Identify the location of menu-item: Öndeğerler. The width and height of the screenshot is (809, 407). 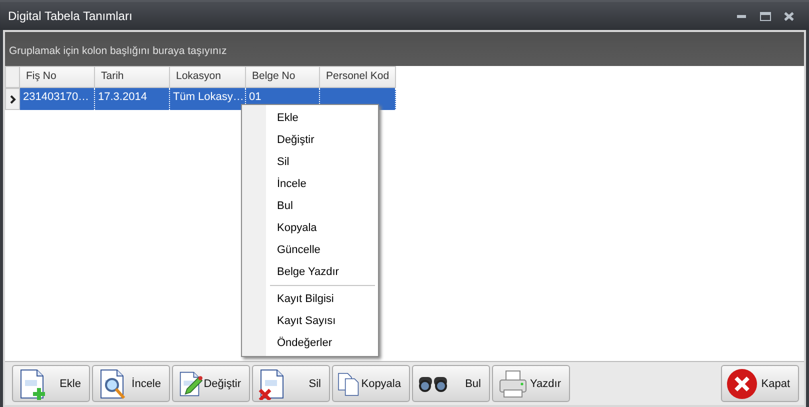
(310, 343).